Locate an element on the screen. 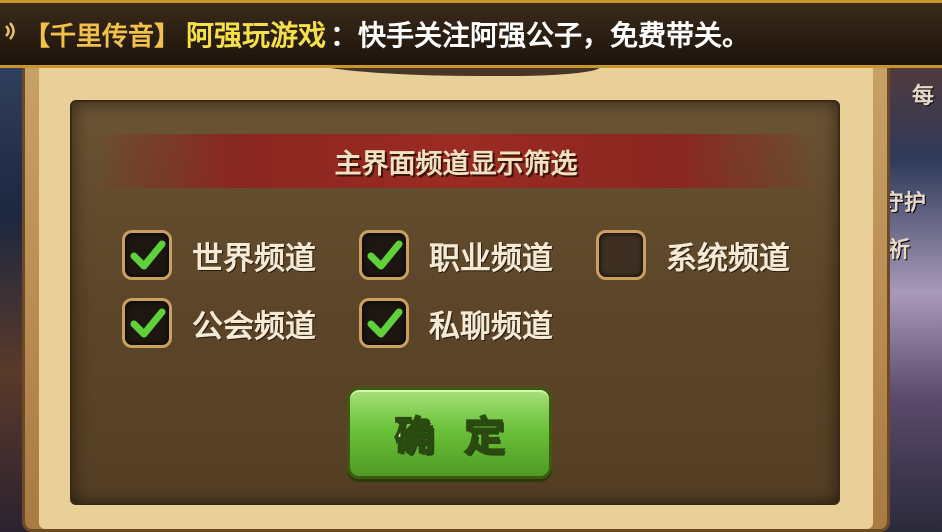 The width and height of the screenshot is (942, 532). option-world-channel: 世界频道 is located at coordinates (219, 255).